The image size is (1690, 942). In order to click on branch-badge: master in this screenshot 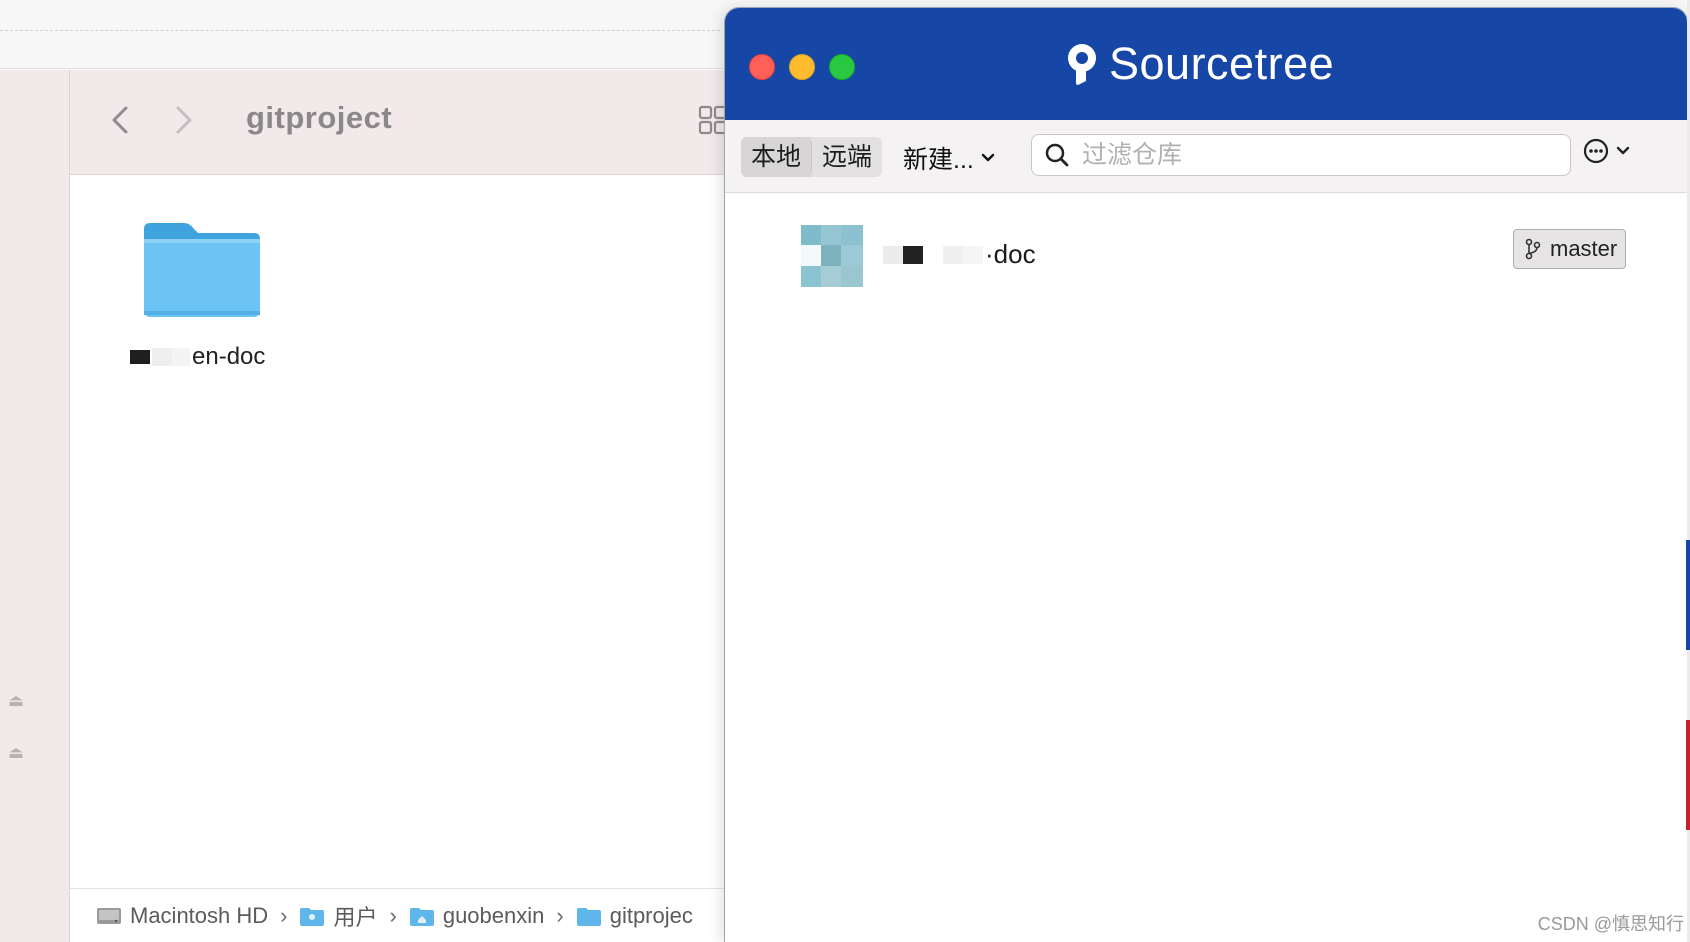, I will do `click(1570, 249)`.